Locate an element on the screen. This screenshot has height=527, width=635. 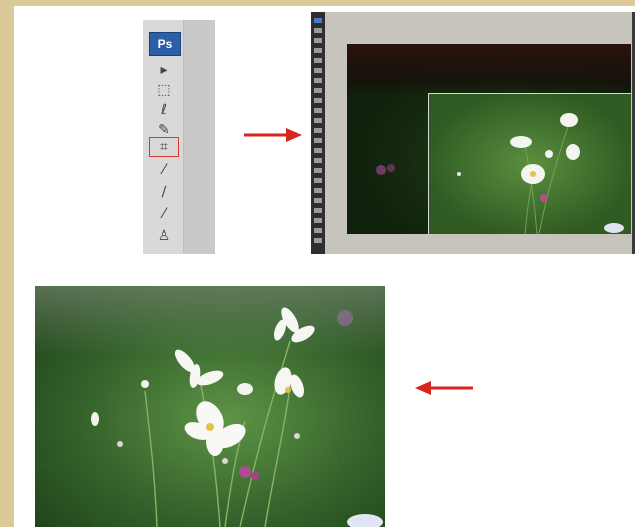
crop-selection is located at coordinates (529, 163).